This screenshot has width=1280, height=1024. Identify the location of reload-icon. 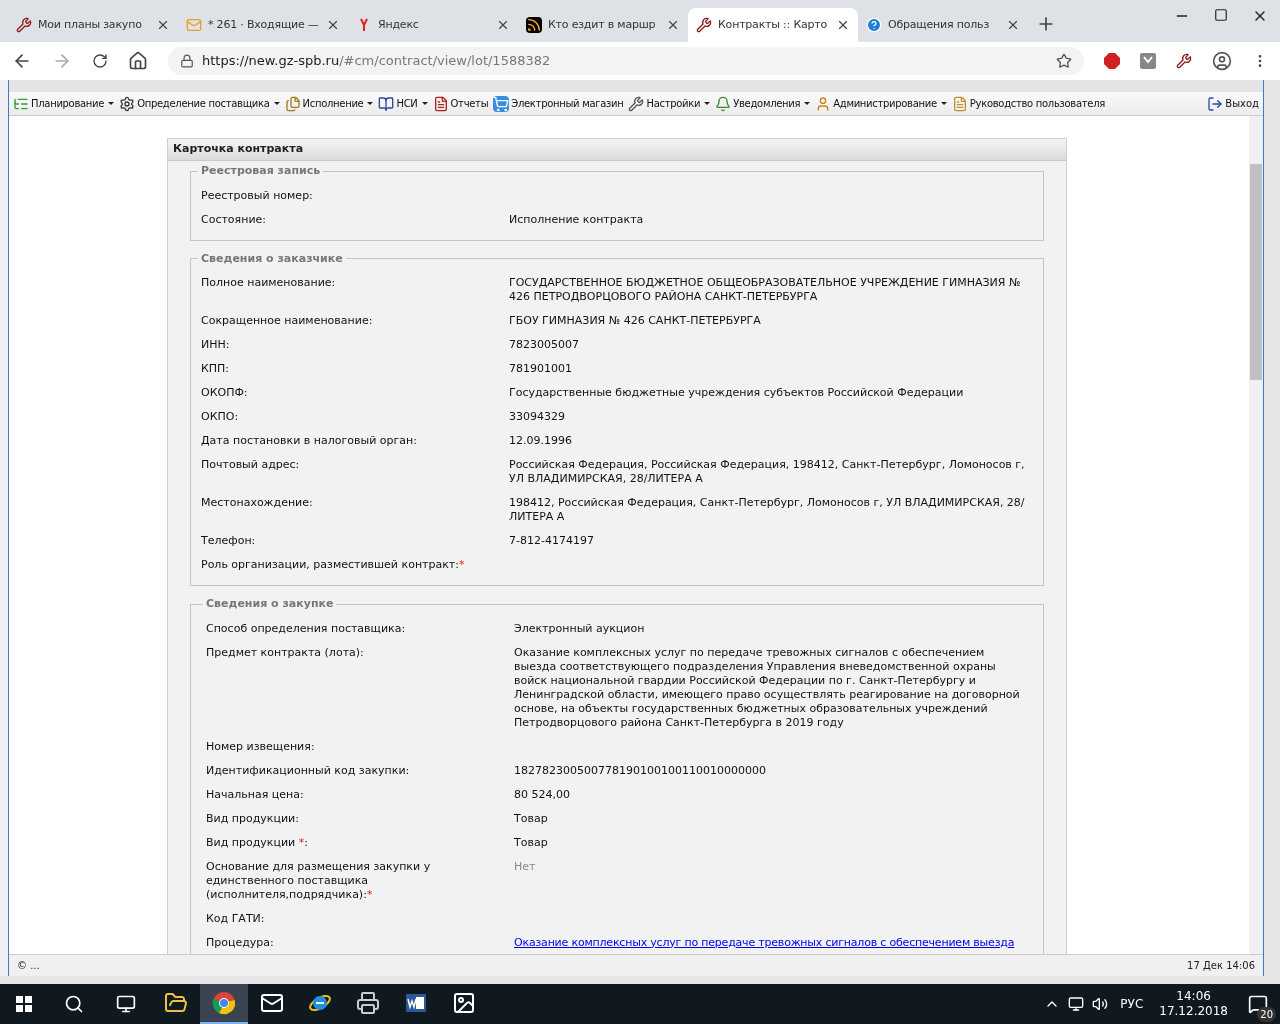
(100, 61).